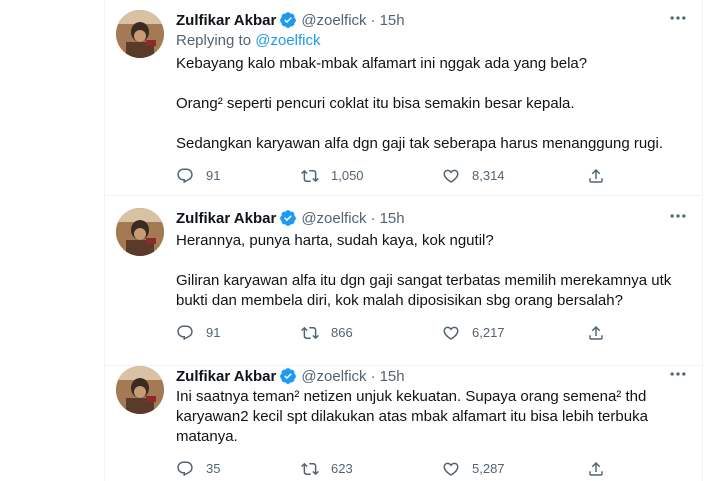 This screenshot has height=481, width=722. Describe the element at coordinates (342, 332) in the screenshot. I see `retweet-count: 866` at that location.